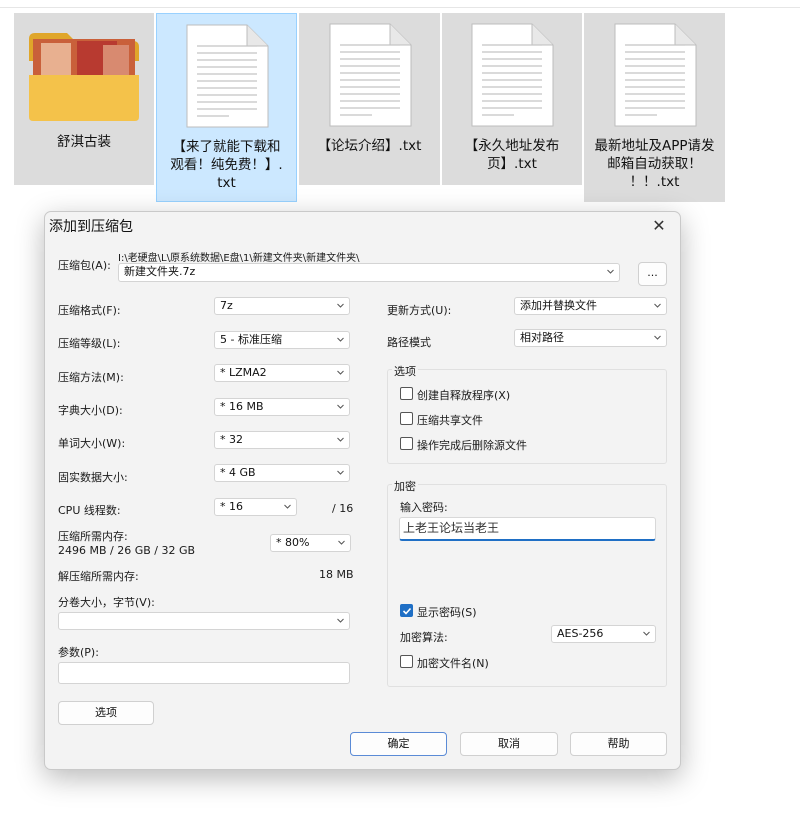 The height and width of the screenshot is (827, 800). I want to click on mem-label: 压缩所需内存:, so click(93, 536).